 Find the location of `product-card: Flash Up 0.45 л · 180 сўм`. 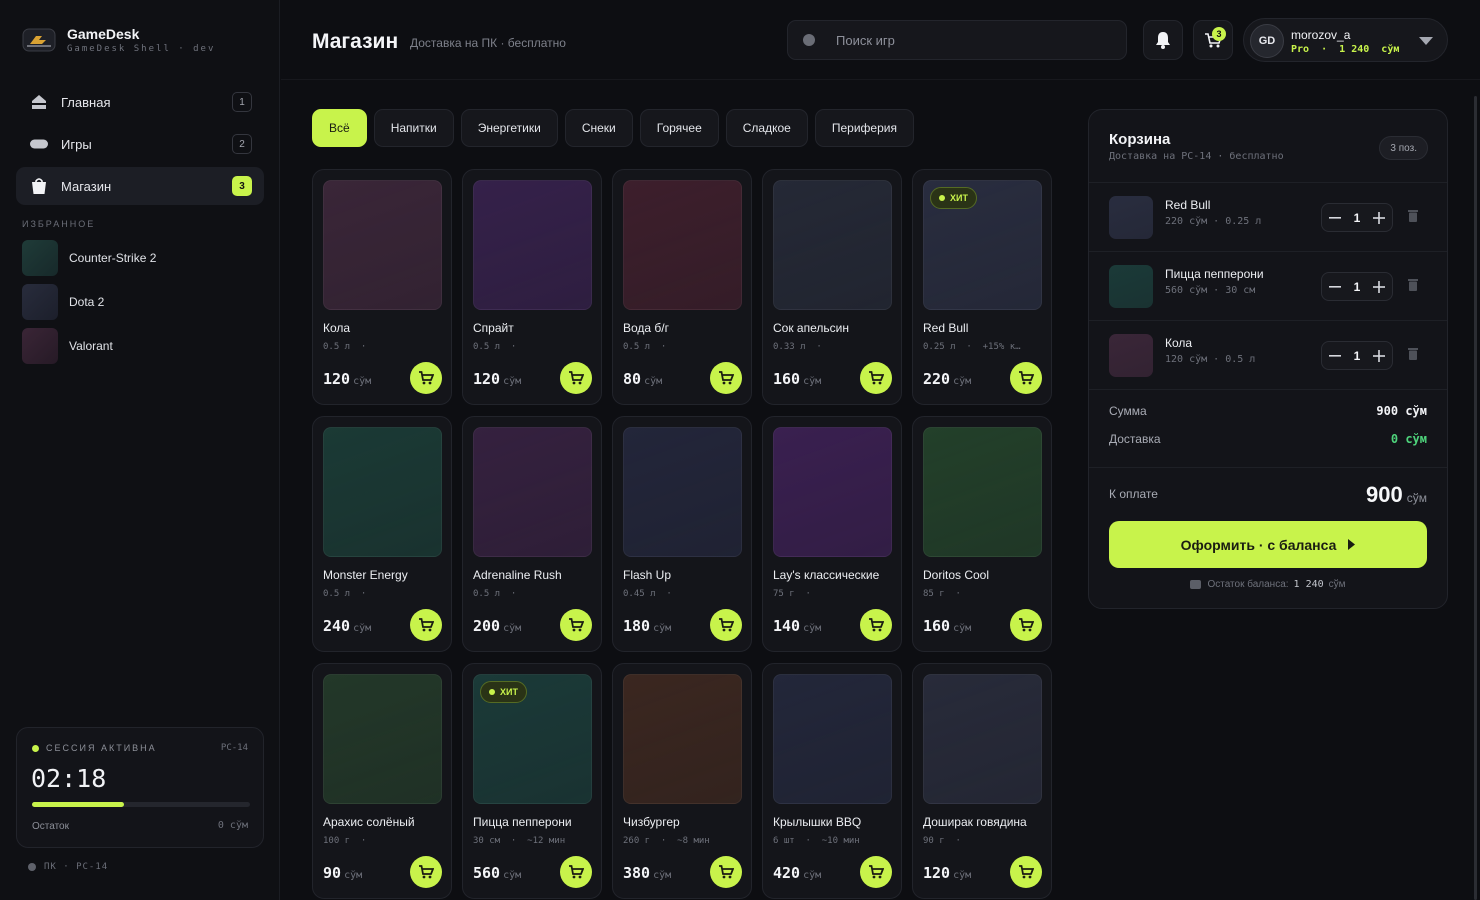

product-card: Flash Up 0.45 л · 180 сўм is located at coordinates (682, 534).